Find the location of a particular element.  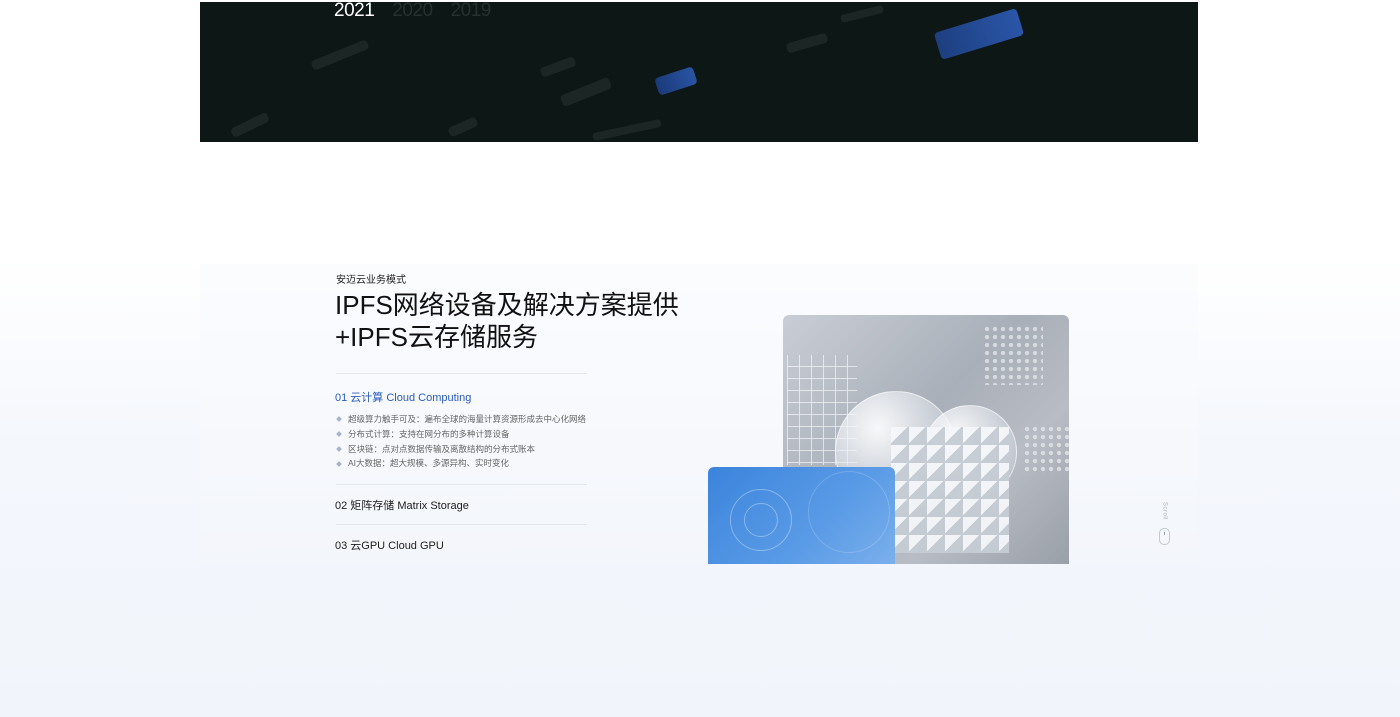

headline-line-2: +IPFS云存储服务 is located at coordinates (436, 337).